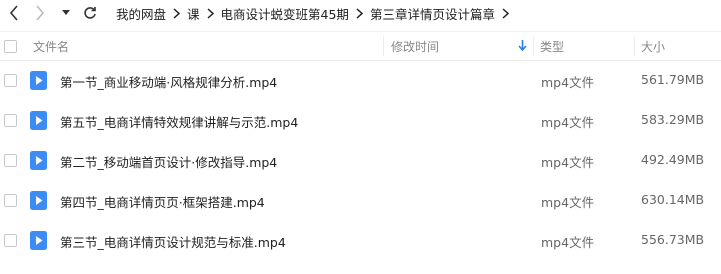 This screenshot has height=274, width=721. Describe the element at coordinates (673, 159) in the screenshot. I see `file-size: 492.49MB` at that location.